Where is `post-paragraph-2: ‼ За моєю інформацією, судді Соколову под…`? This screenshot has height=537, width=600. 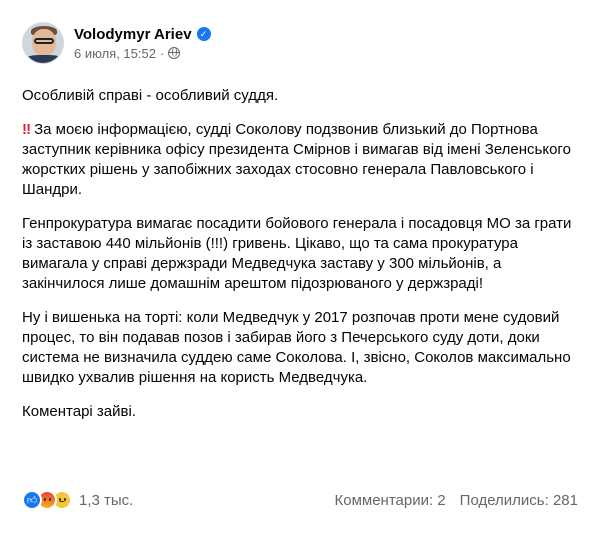 post-paragraph-2: ‼ За моєю інформацією, судді Соколову под… is located at coordinates (300, 160).